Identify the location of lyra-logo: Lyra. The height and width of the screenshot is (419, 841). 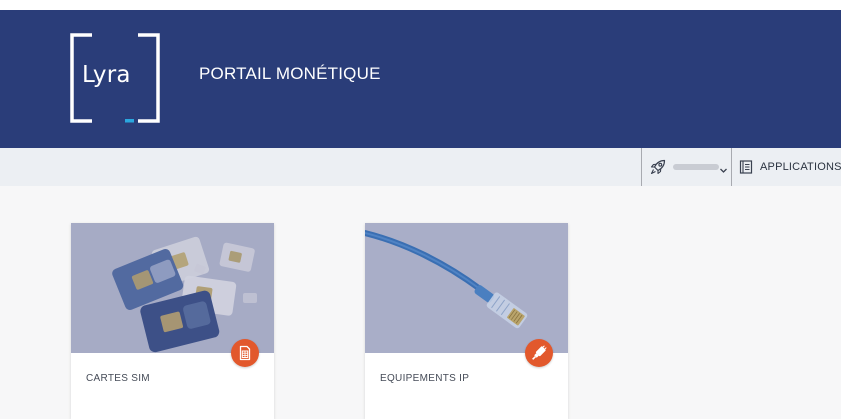
(115, 78).